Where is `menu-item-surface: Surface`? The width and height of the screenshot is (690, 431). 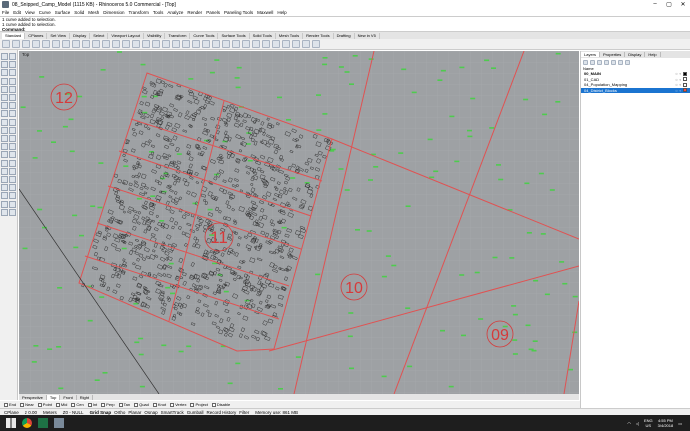
menu-item-surface: Surface is located at coordinates (63, 12).